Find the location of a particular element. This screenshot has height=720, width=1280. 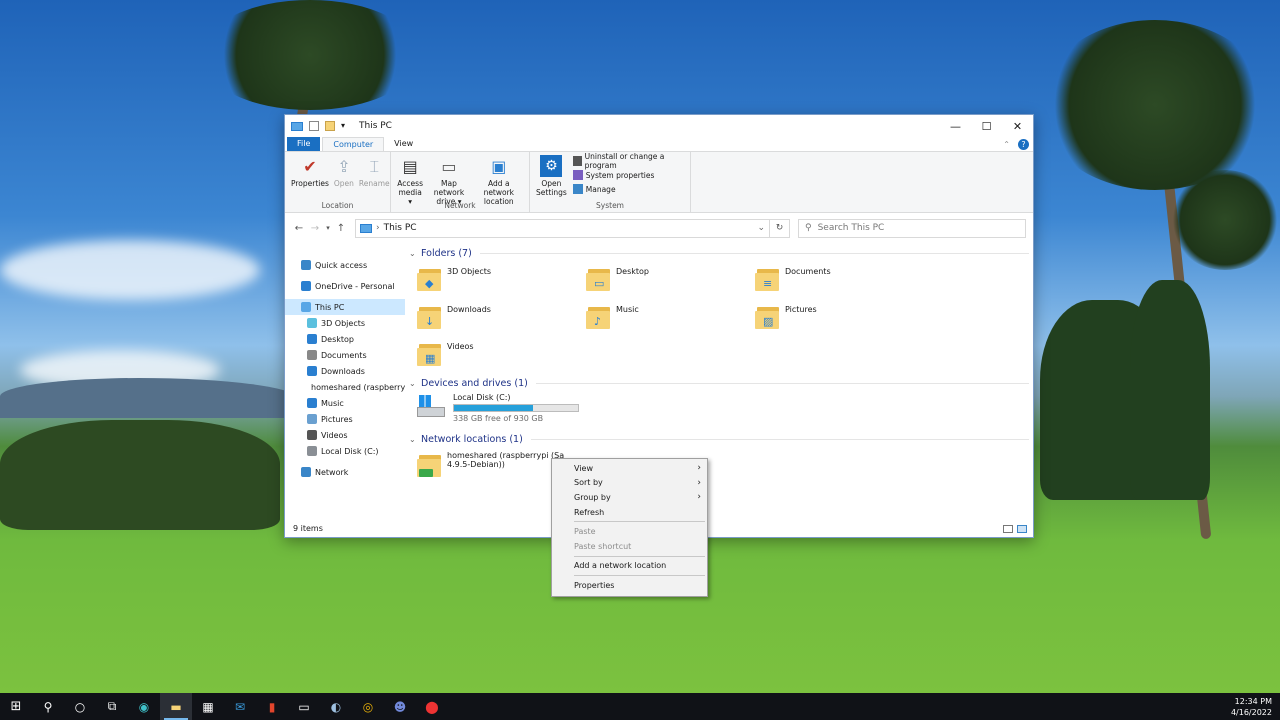

tab-file: File is located at coordinates (304, 144).